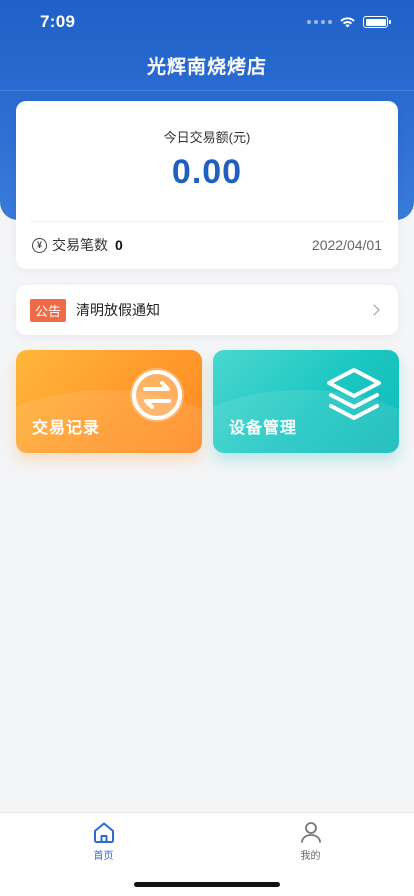 This screenshot has height=896, width=414. Describe the element at coordinates (207, 221) in the screenshot. I see `divider` at that location.